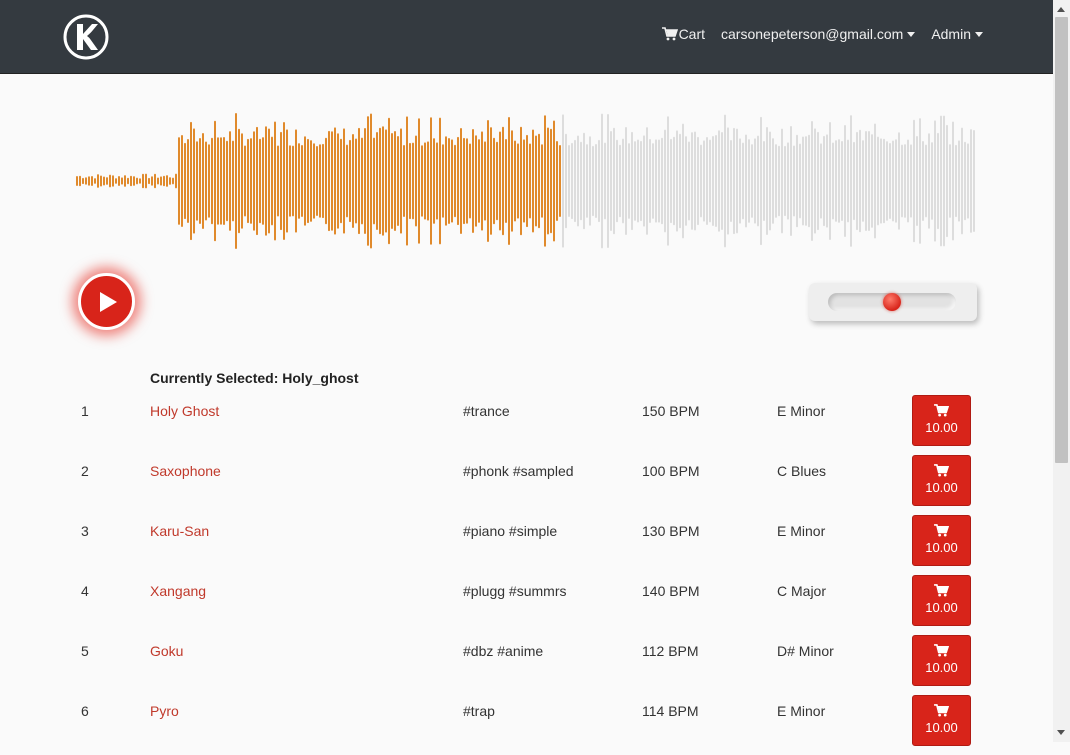  I want to click on track-tags: #phonk #sampled, so click(518, 471).